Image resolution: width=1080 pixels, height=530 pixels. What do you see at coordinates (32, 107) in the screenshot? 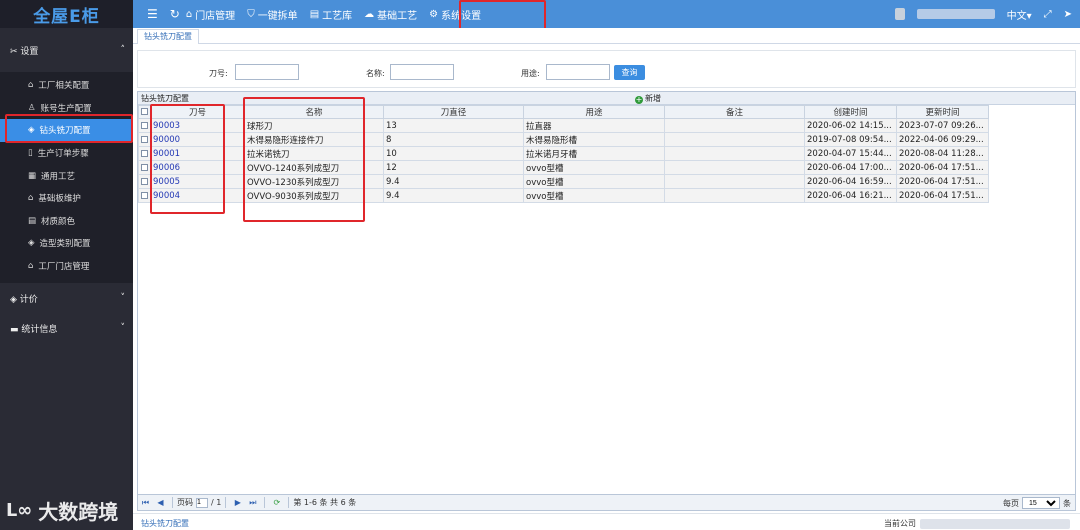
I see `user-icon: ♙` at bounding box center [32, 107].